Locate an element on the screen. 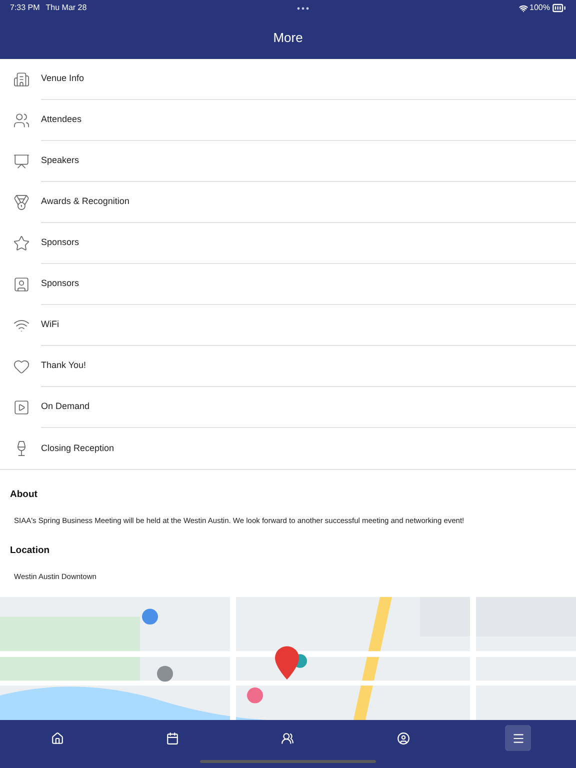 This screenshot has width=576, height=768. status-date: Thu Mar 28 is located at coordinates (66, 8).